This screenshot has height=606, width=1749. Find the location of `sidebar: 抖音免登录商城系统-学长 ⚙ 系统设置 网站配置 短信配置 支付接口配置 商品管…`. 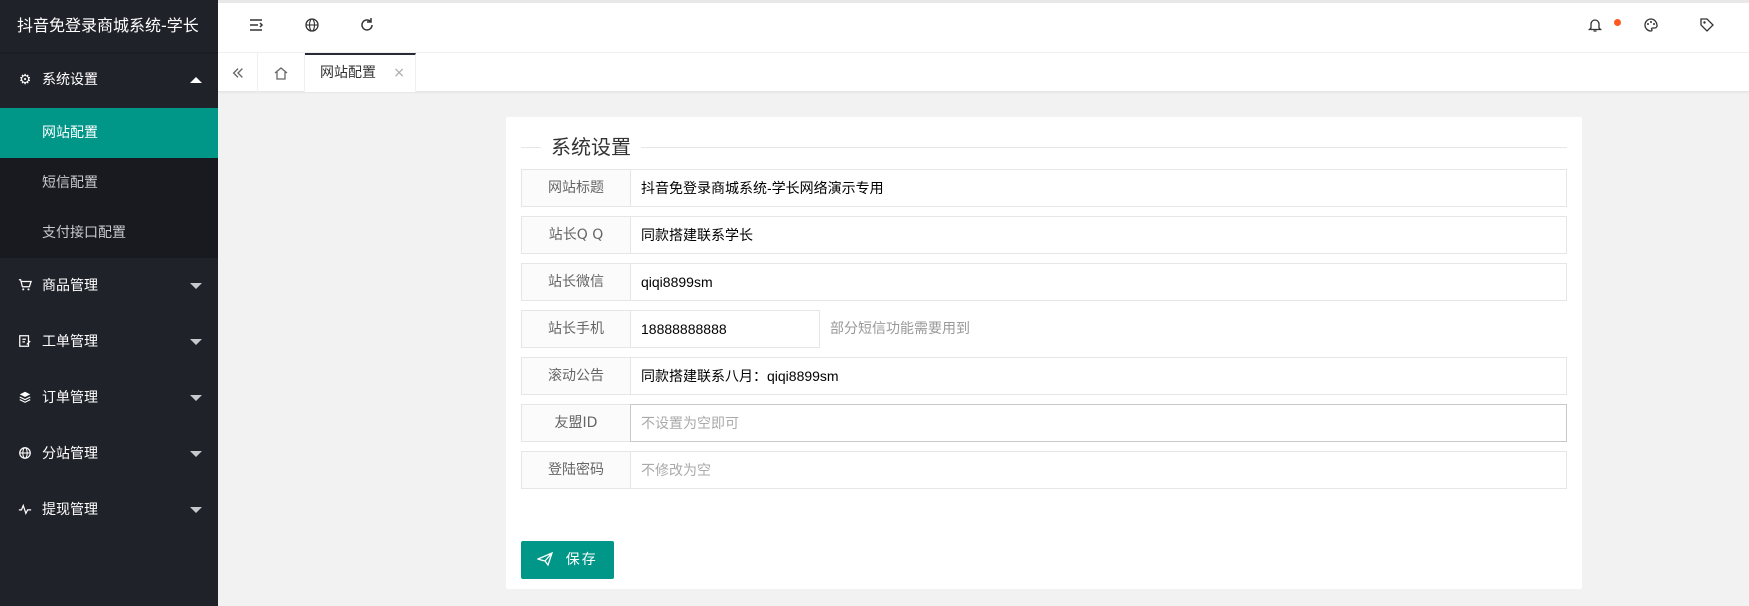

sidebar: 抖音免登录商城系统-学长 ⚙ 系统设置 网站配置 短信配置 支付接口配置 商品管… is located at coordinates (109, 303).